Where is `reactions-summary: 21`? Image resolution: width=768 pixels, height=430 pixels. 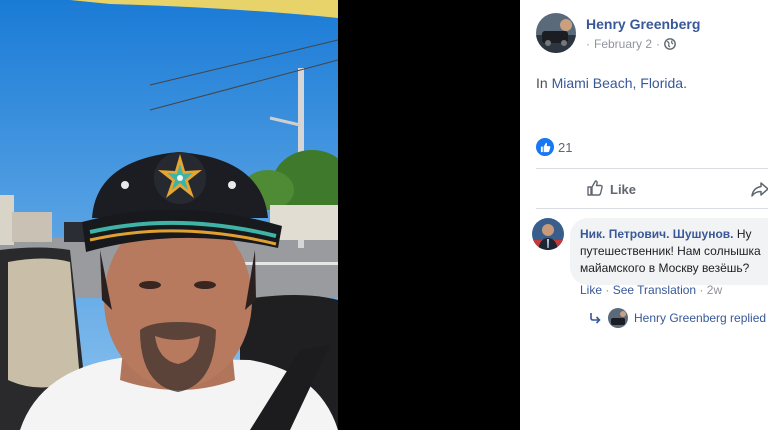
reactions-summary: 21 is located at coordinates (554, 147).